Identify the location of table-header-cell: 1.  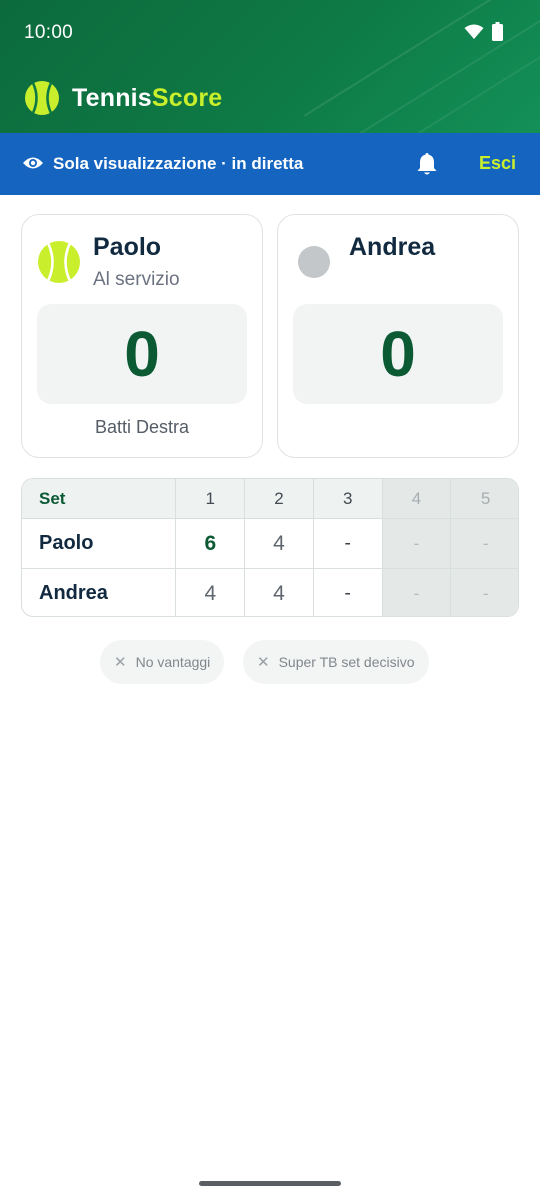
(211, 498).